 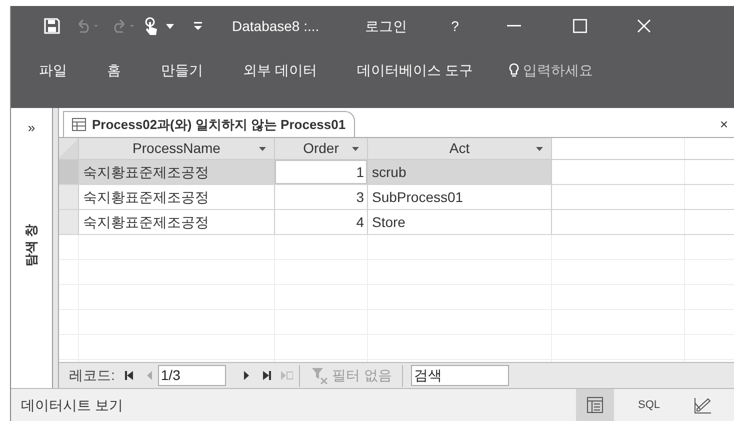 What do you see at coordinates (170, 26) in the screenshot?
I see `dropdown-icon` at bounding box center [170, 26].